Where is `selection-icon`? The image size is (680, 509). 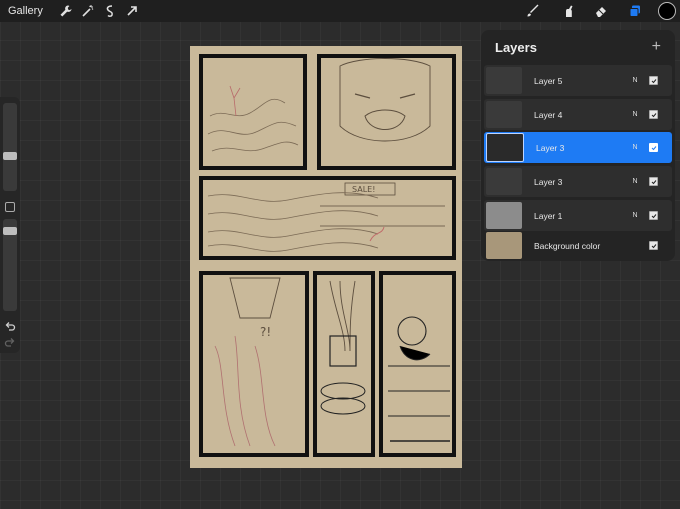
selection-icon is located at coordinates (110, 11).